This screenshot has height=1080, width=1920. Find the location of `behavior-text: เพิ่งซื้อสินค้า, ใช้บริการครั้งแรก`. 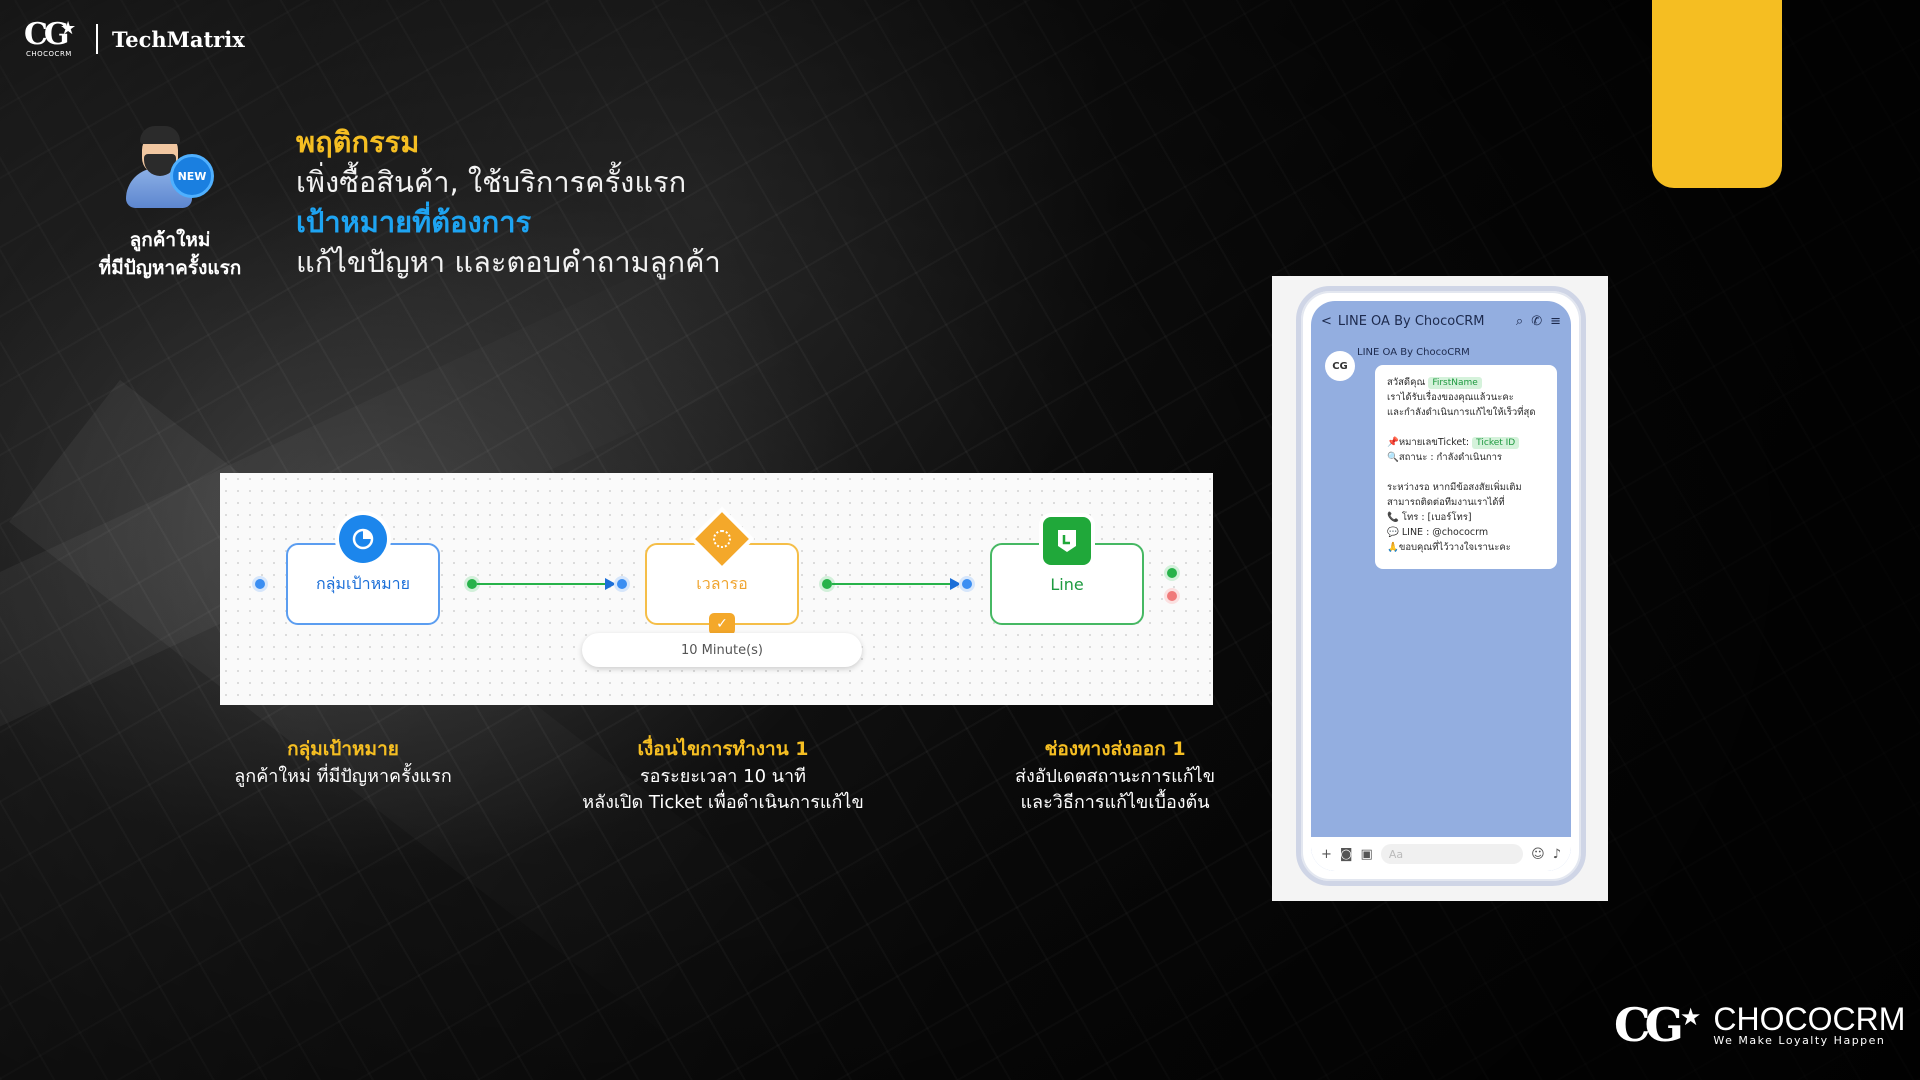

behavior-text: เพิ่งซื้อสินค้า, ใช้บริการครั้งแรก is located at coordinates (491, 182).